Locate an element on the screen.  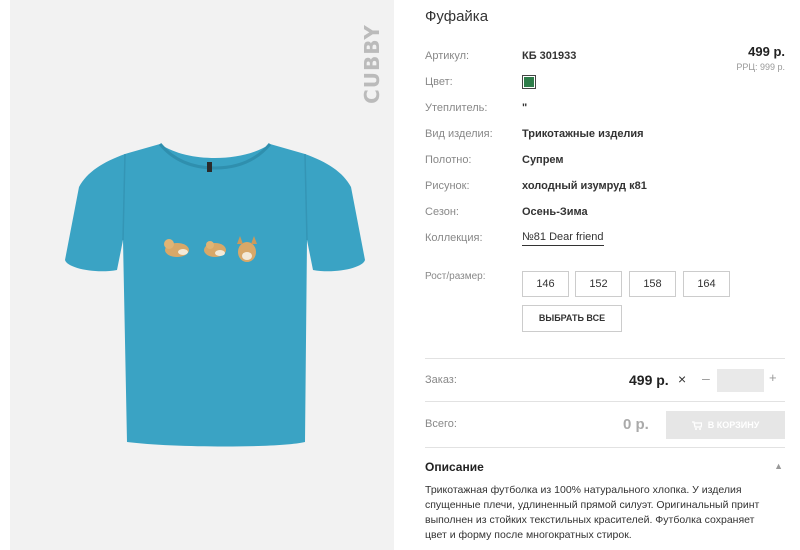
select-all-button: ВЫБРАТЬ ВСЕ is located at coordinates (572, 318).